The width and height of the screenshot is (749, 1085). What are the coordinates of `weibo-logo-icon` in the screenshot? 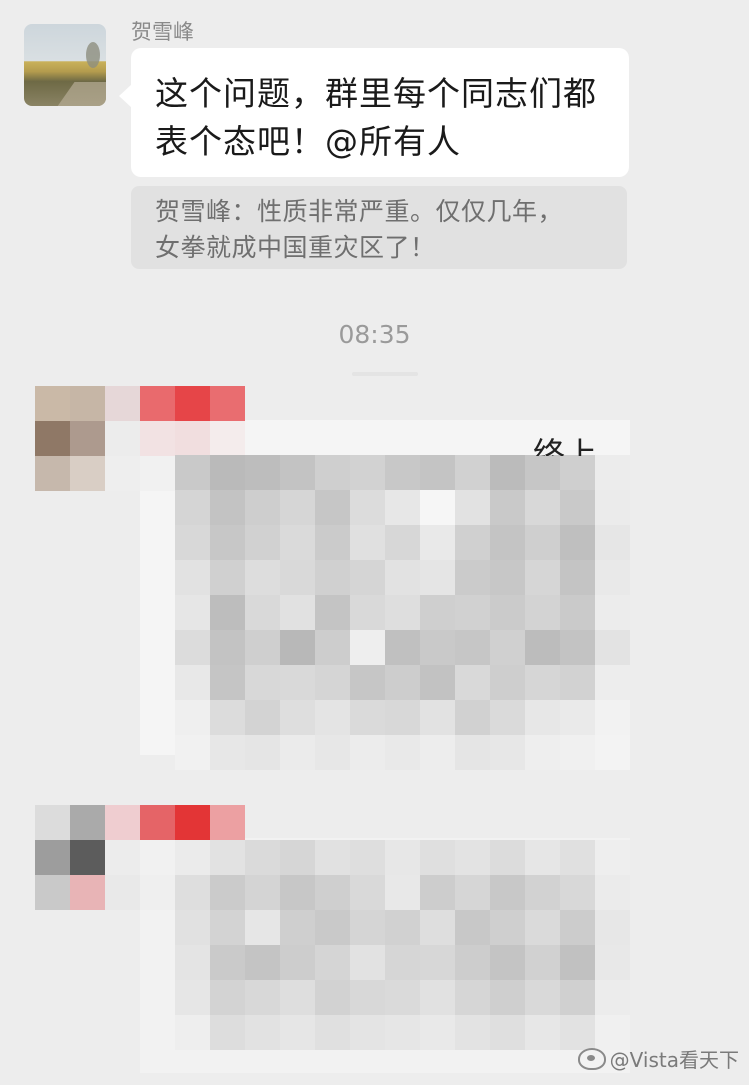 It's located at (591, 1058).